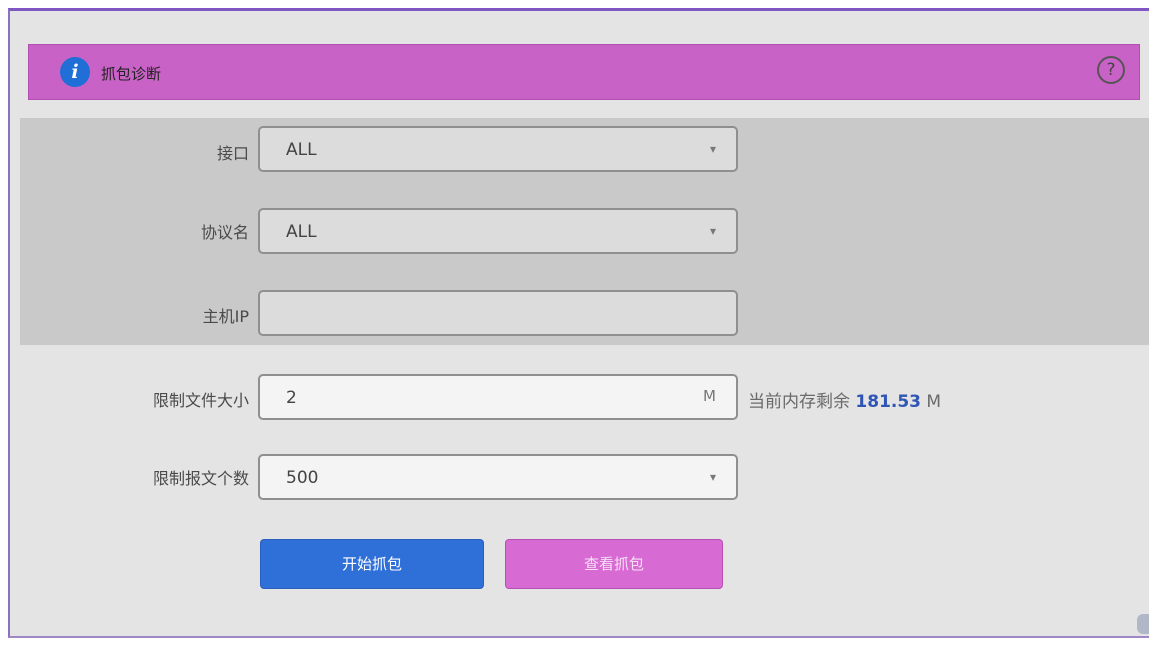  I want to click on file-size-label: 限制文件大小, so click(200, 400).